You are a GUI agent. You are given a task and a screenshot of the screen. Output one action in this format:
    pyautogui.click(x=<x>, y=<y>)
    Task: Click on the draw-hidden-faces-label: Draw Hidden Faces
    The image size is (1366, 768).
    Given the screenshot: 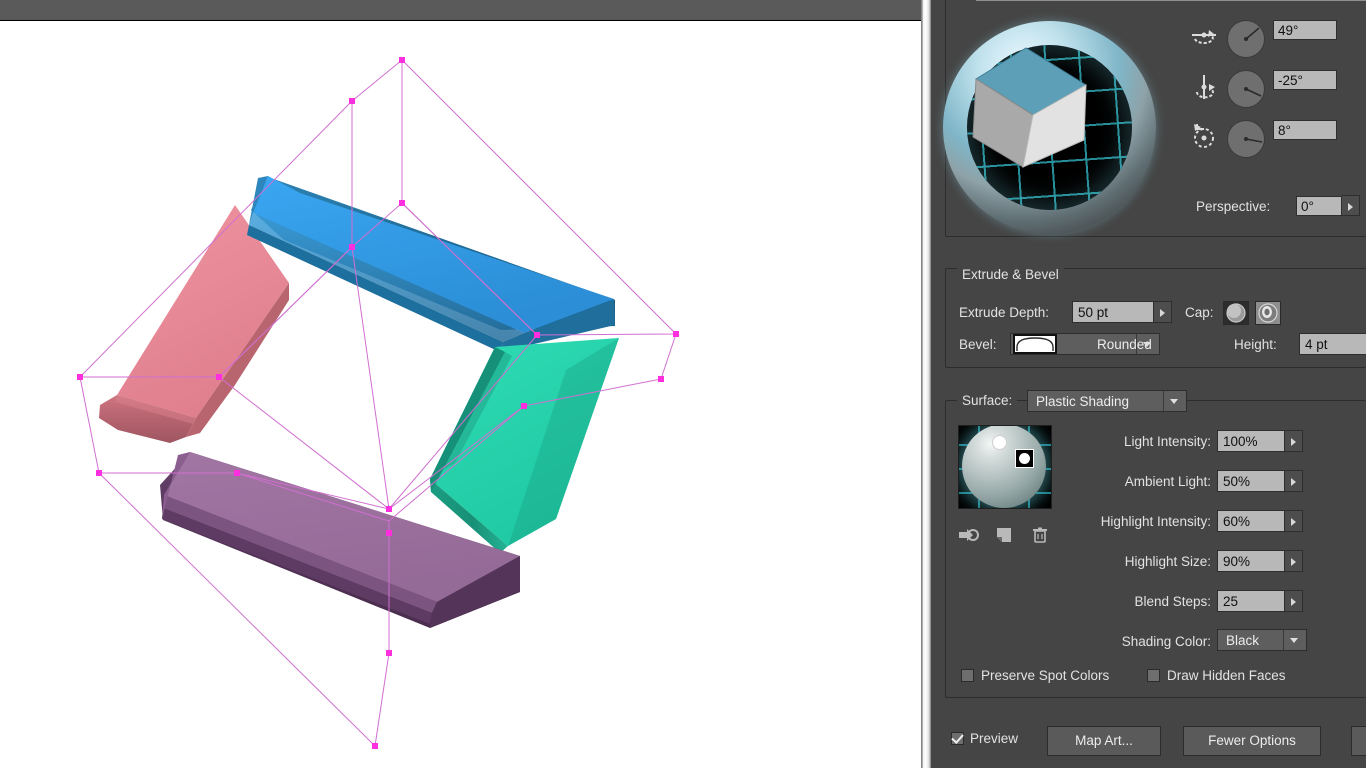 What is the action you would take?
    pyautogui.click(x=1226, y=676)
    